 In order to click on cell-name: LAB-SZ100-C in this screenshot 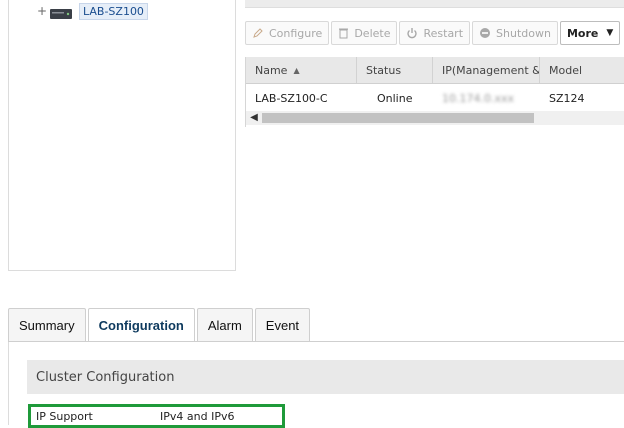, I will do `click(291, 98)`.